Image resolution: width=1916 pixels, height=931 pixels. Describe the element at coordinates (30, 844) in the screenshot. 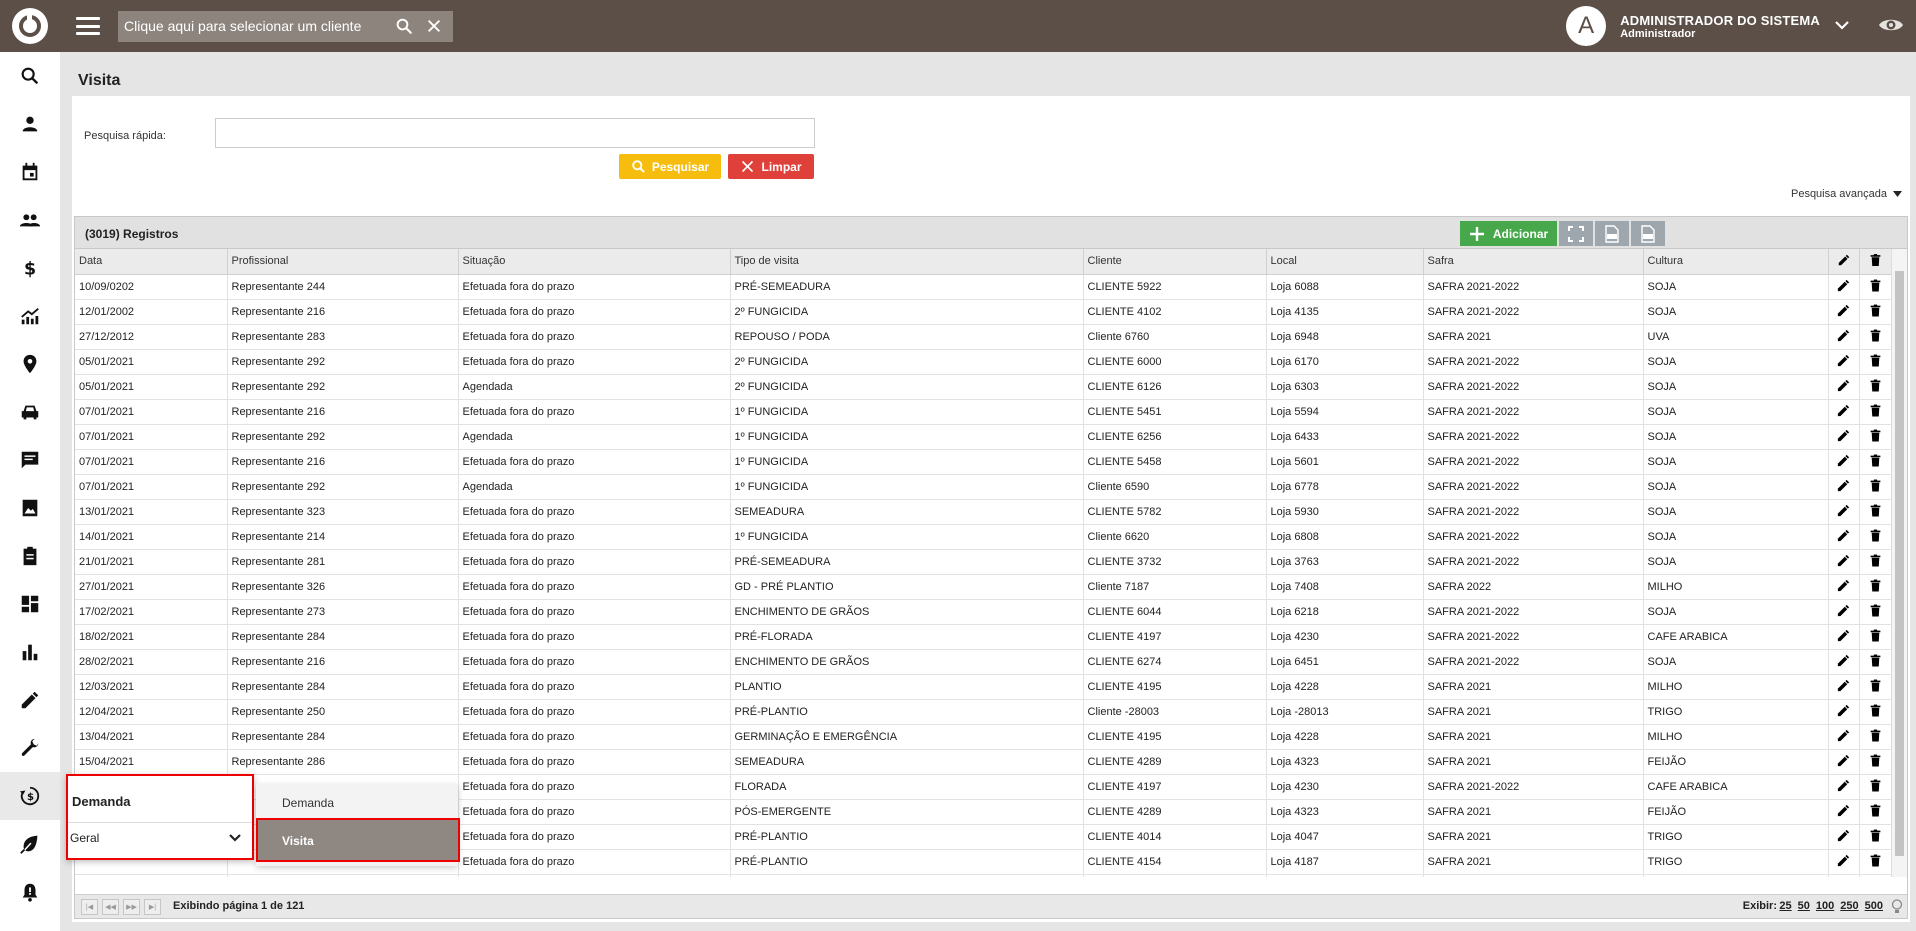

I see `sidebar-item-agro` at that location.